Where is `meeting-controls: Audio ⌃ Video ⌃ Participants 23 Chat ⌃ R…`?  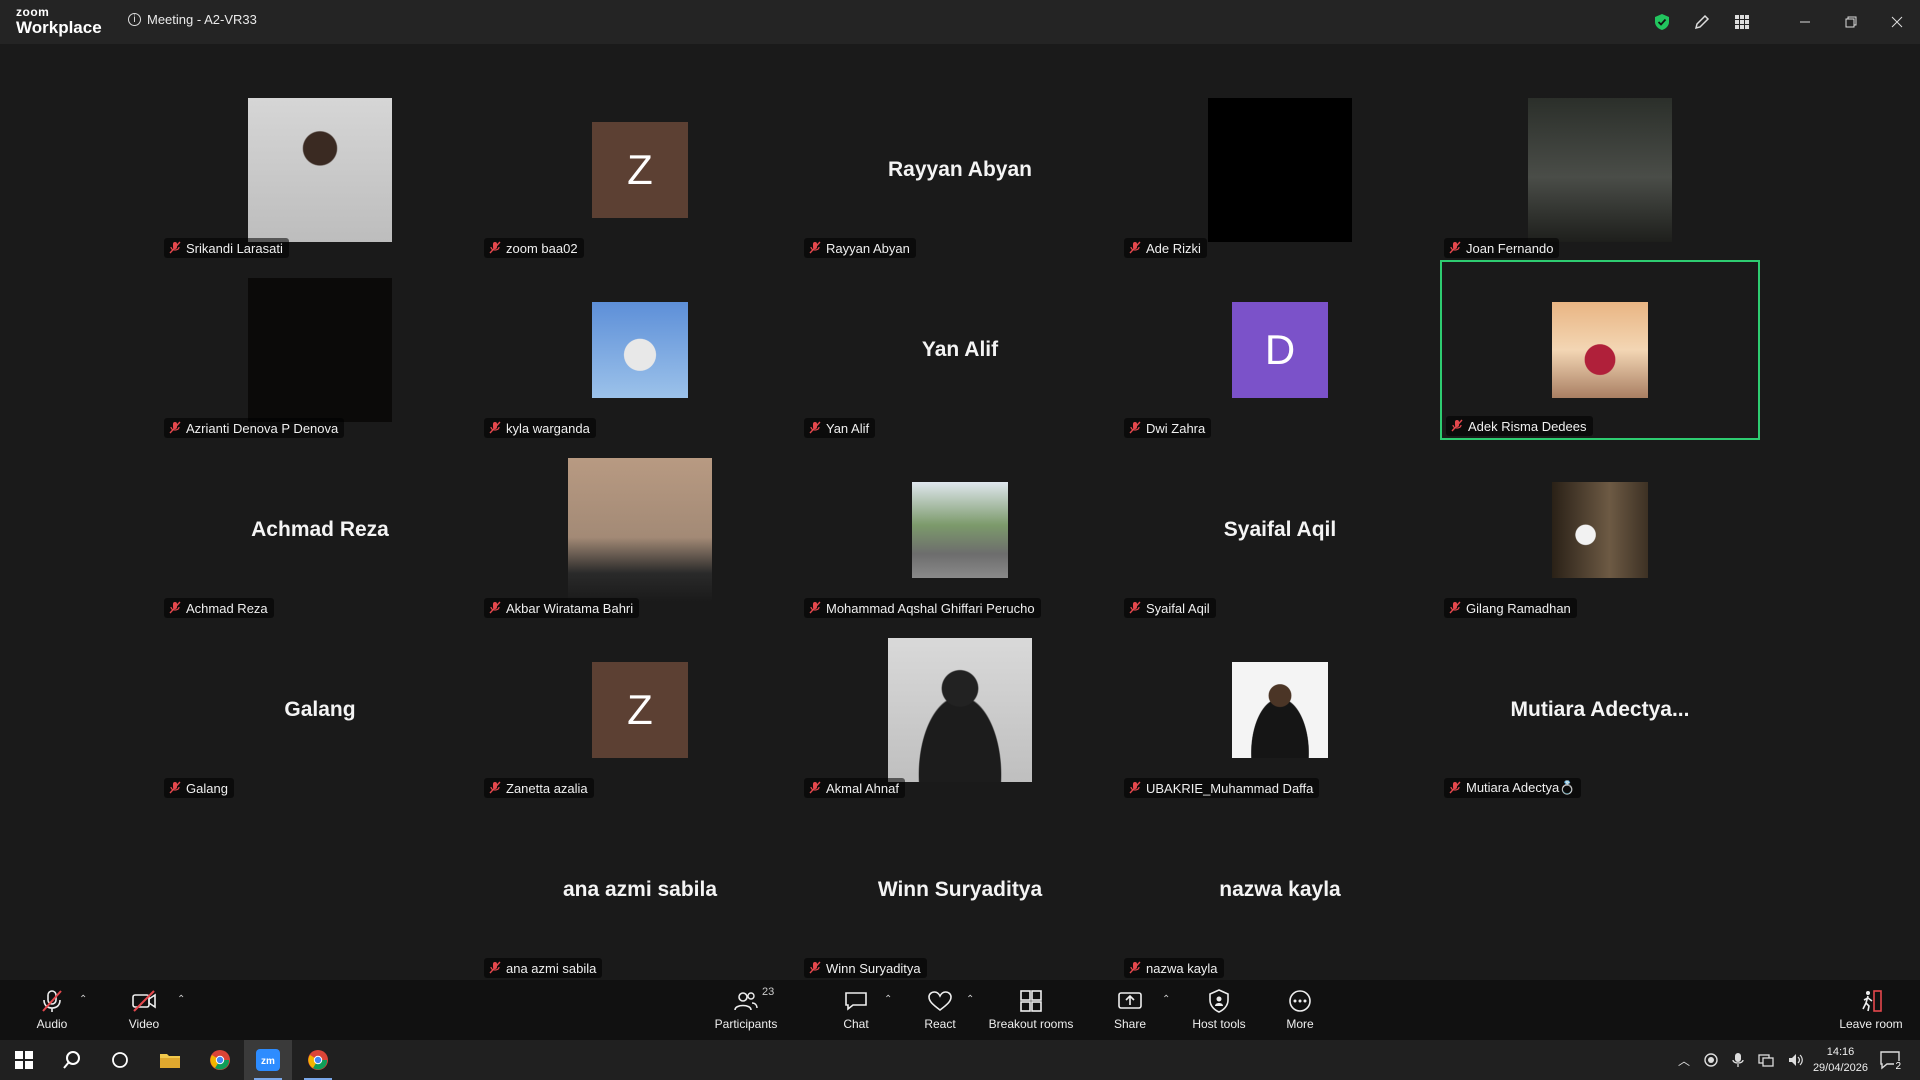
meeting-controls: Audio ⌃ Video ⌃ Participants 23 Chat ⌃ R… is located at coordinates (960, 1010).